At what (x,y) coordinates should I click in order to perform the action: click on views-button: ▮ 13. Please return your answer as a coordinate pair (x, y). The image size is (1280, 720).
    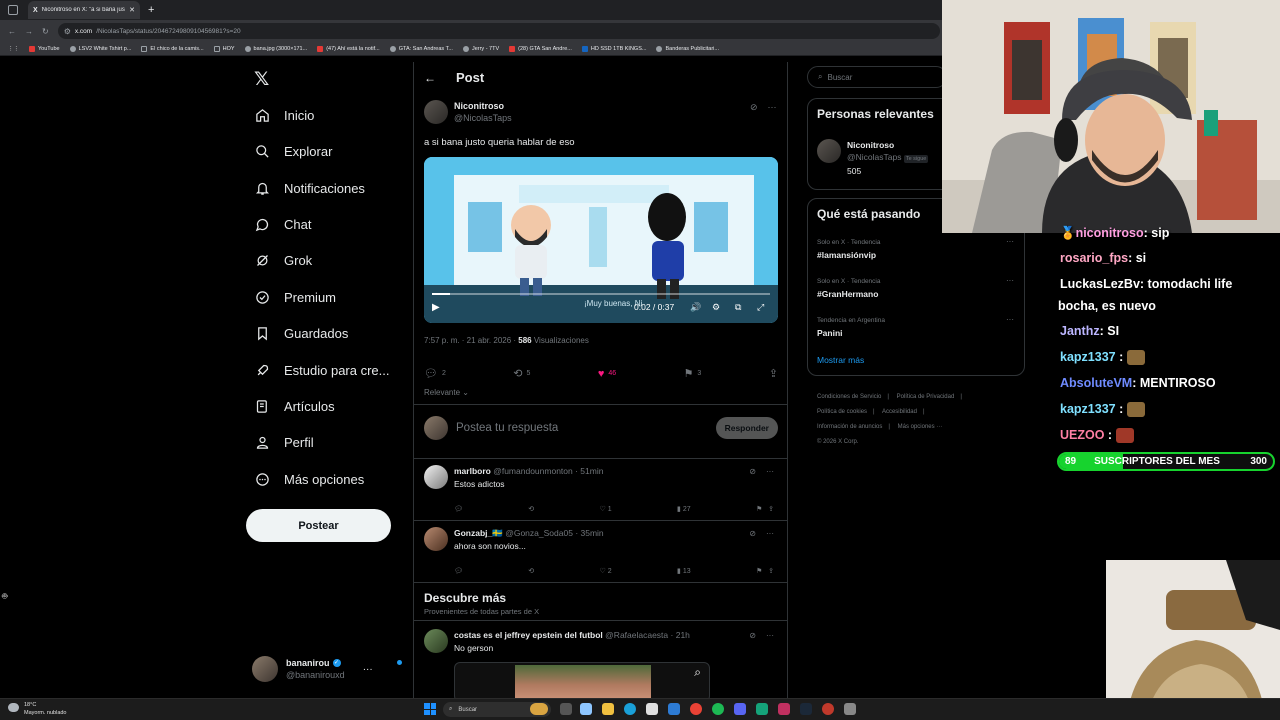
    Looking at the image, I should click on (684, 571).